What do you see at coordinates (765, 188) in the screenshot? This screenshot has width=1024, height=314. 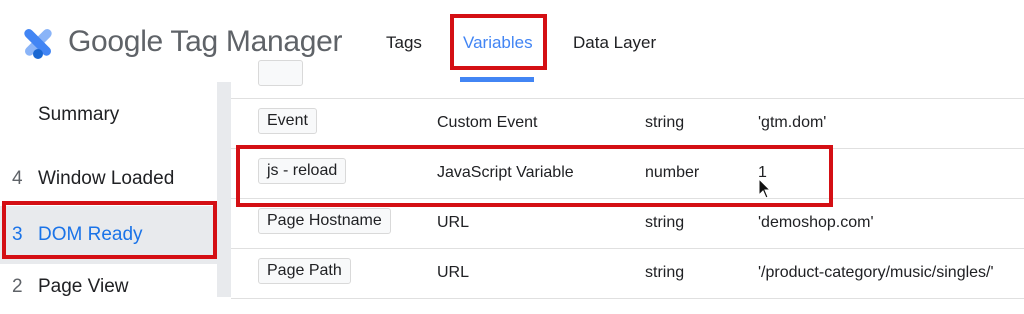 I see `mouse-cursor-icon` at bounding box center [765, 188].